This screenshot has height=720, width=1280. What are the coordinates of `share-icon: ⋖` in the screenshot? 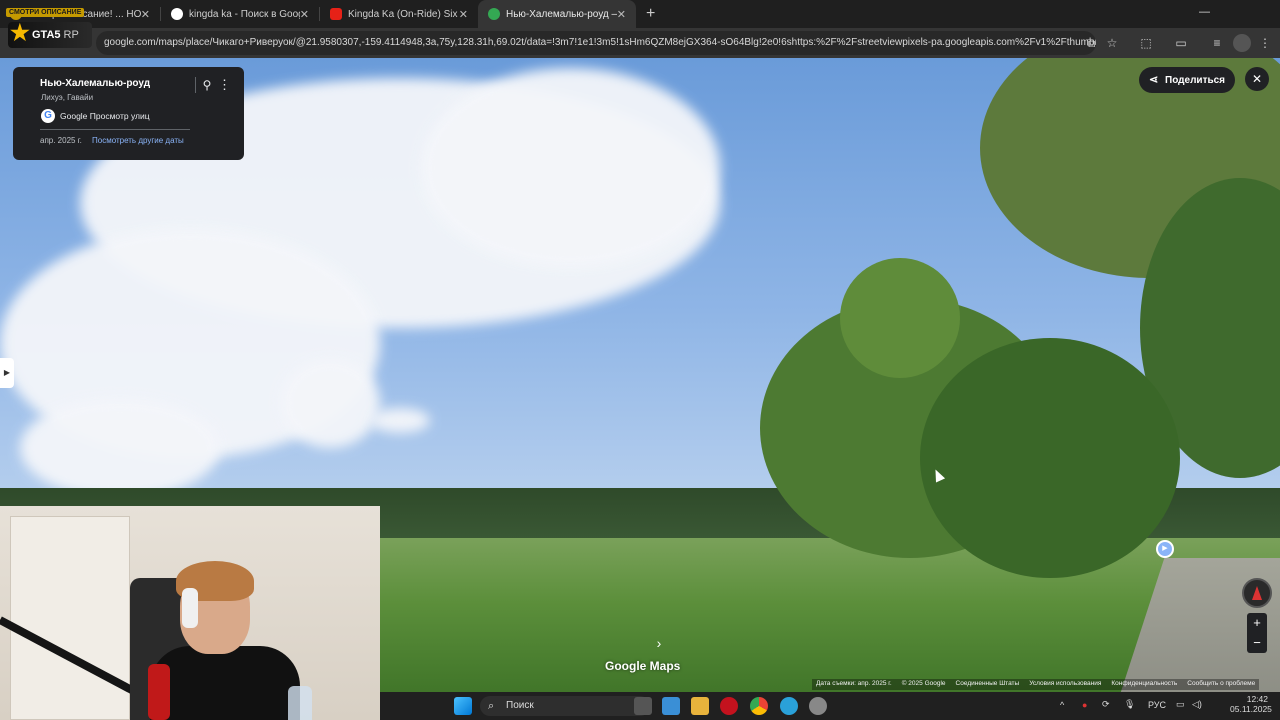 It's located at (1154, 80).